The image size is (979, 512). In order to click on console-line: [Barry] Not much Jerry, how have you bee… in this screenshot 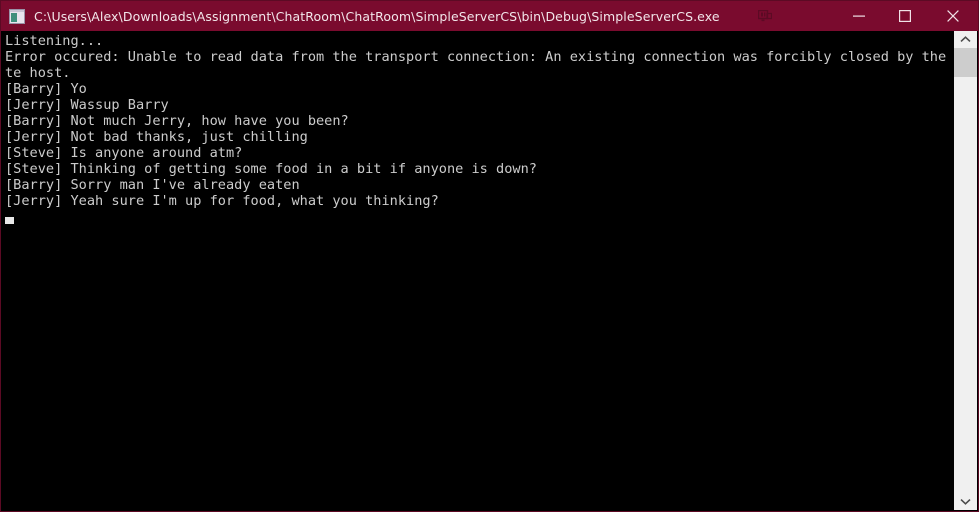, I will do `click(177, 121)`.